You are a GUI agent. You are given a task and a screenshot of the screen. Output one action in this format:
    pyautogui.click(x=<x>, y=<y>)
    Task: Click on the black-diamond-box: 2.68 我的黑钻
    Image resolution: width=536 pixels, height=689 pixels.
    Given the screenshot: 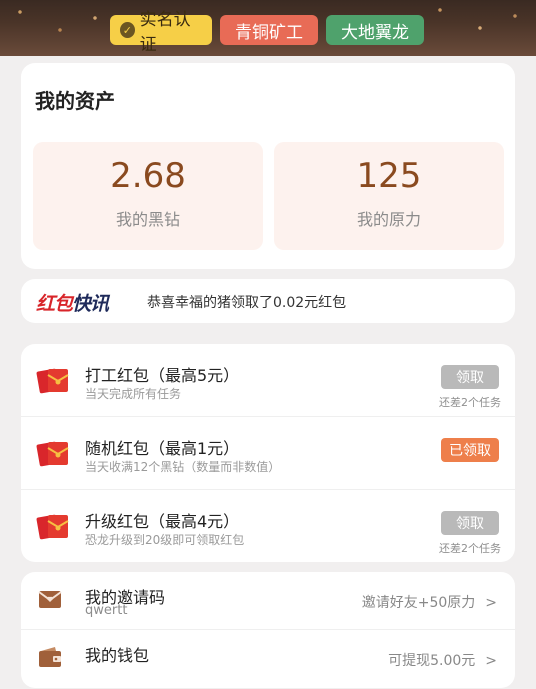 What is the action you would take?
    pyautogui.click(x=148, y=196)
    